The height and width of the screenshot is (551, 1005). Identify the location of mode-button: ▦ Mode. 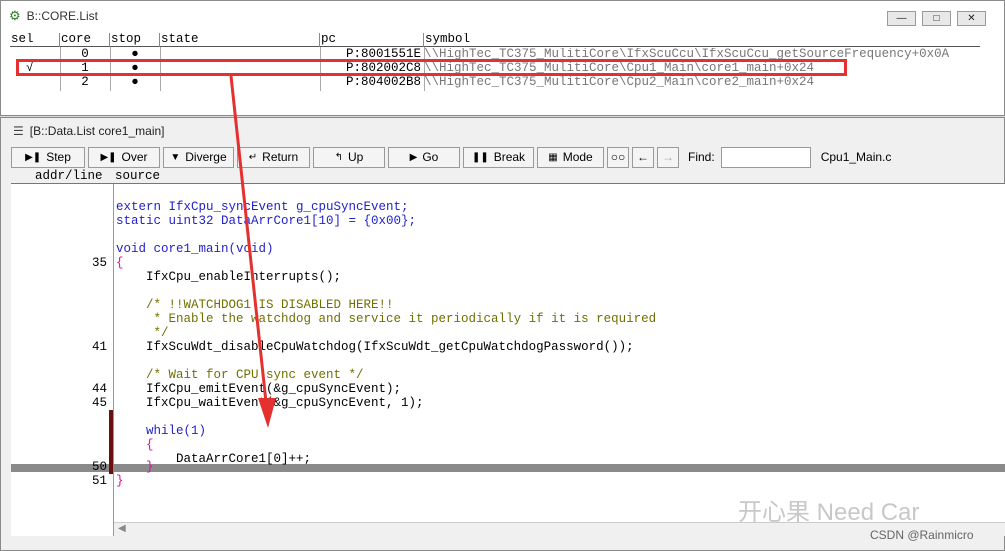
(570, 157).